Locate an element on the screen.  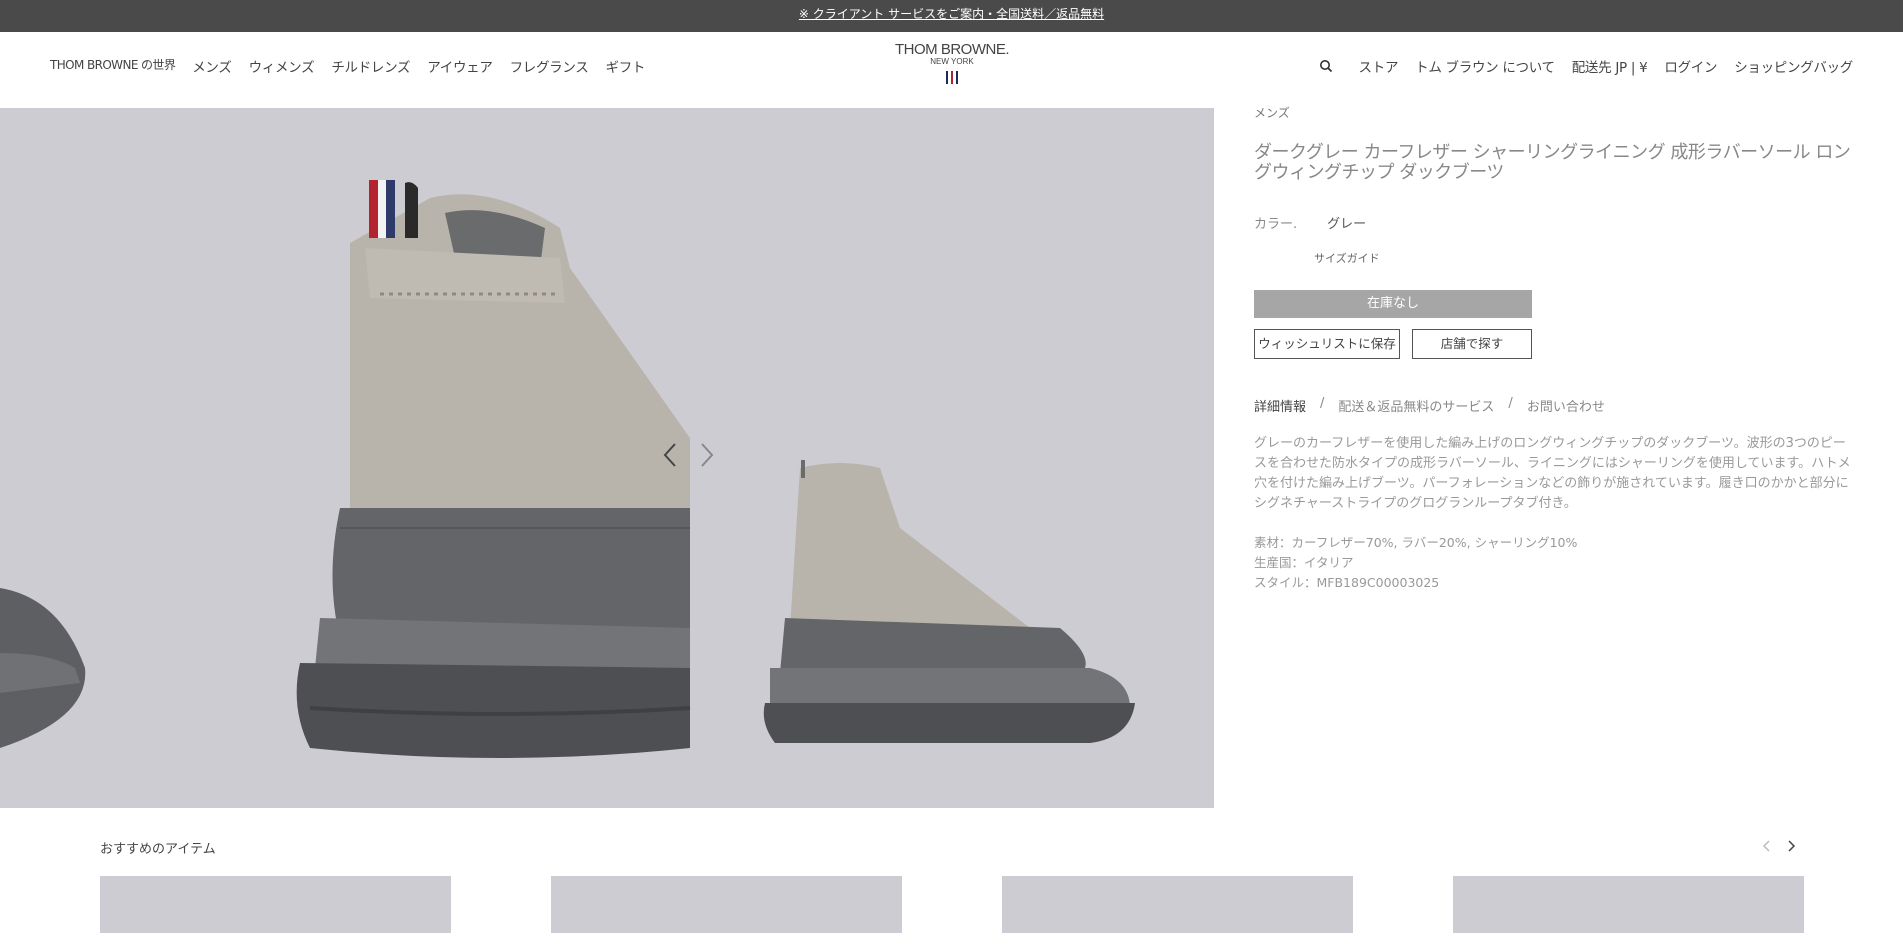
boot-partial-left is located at coordinates (43, 668).